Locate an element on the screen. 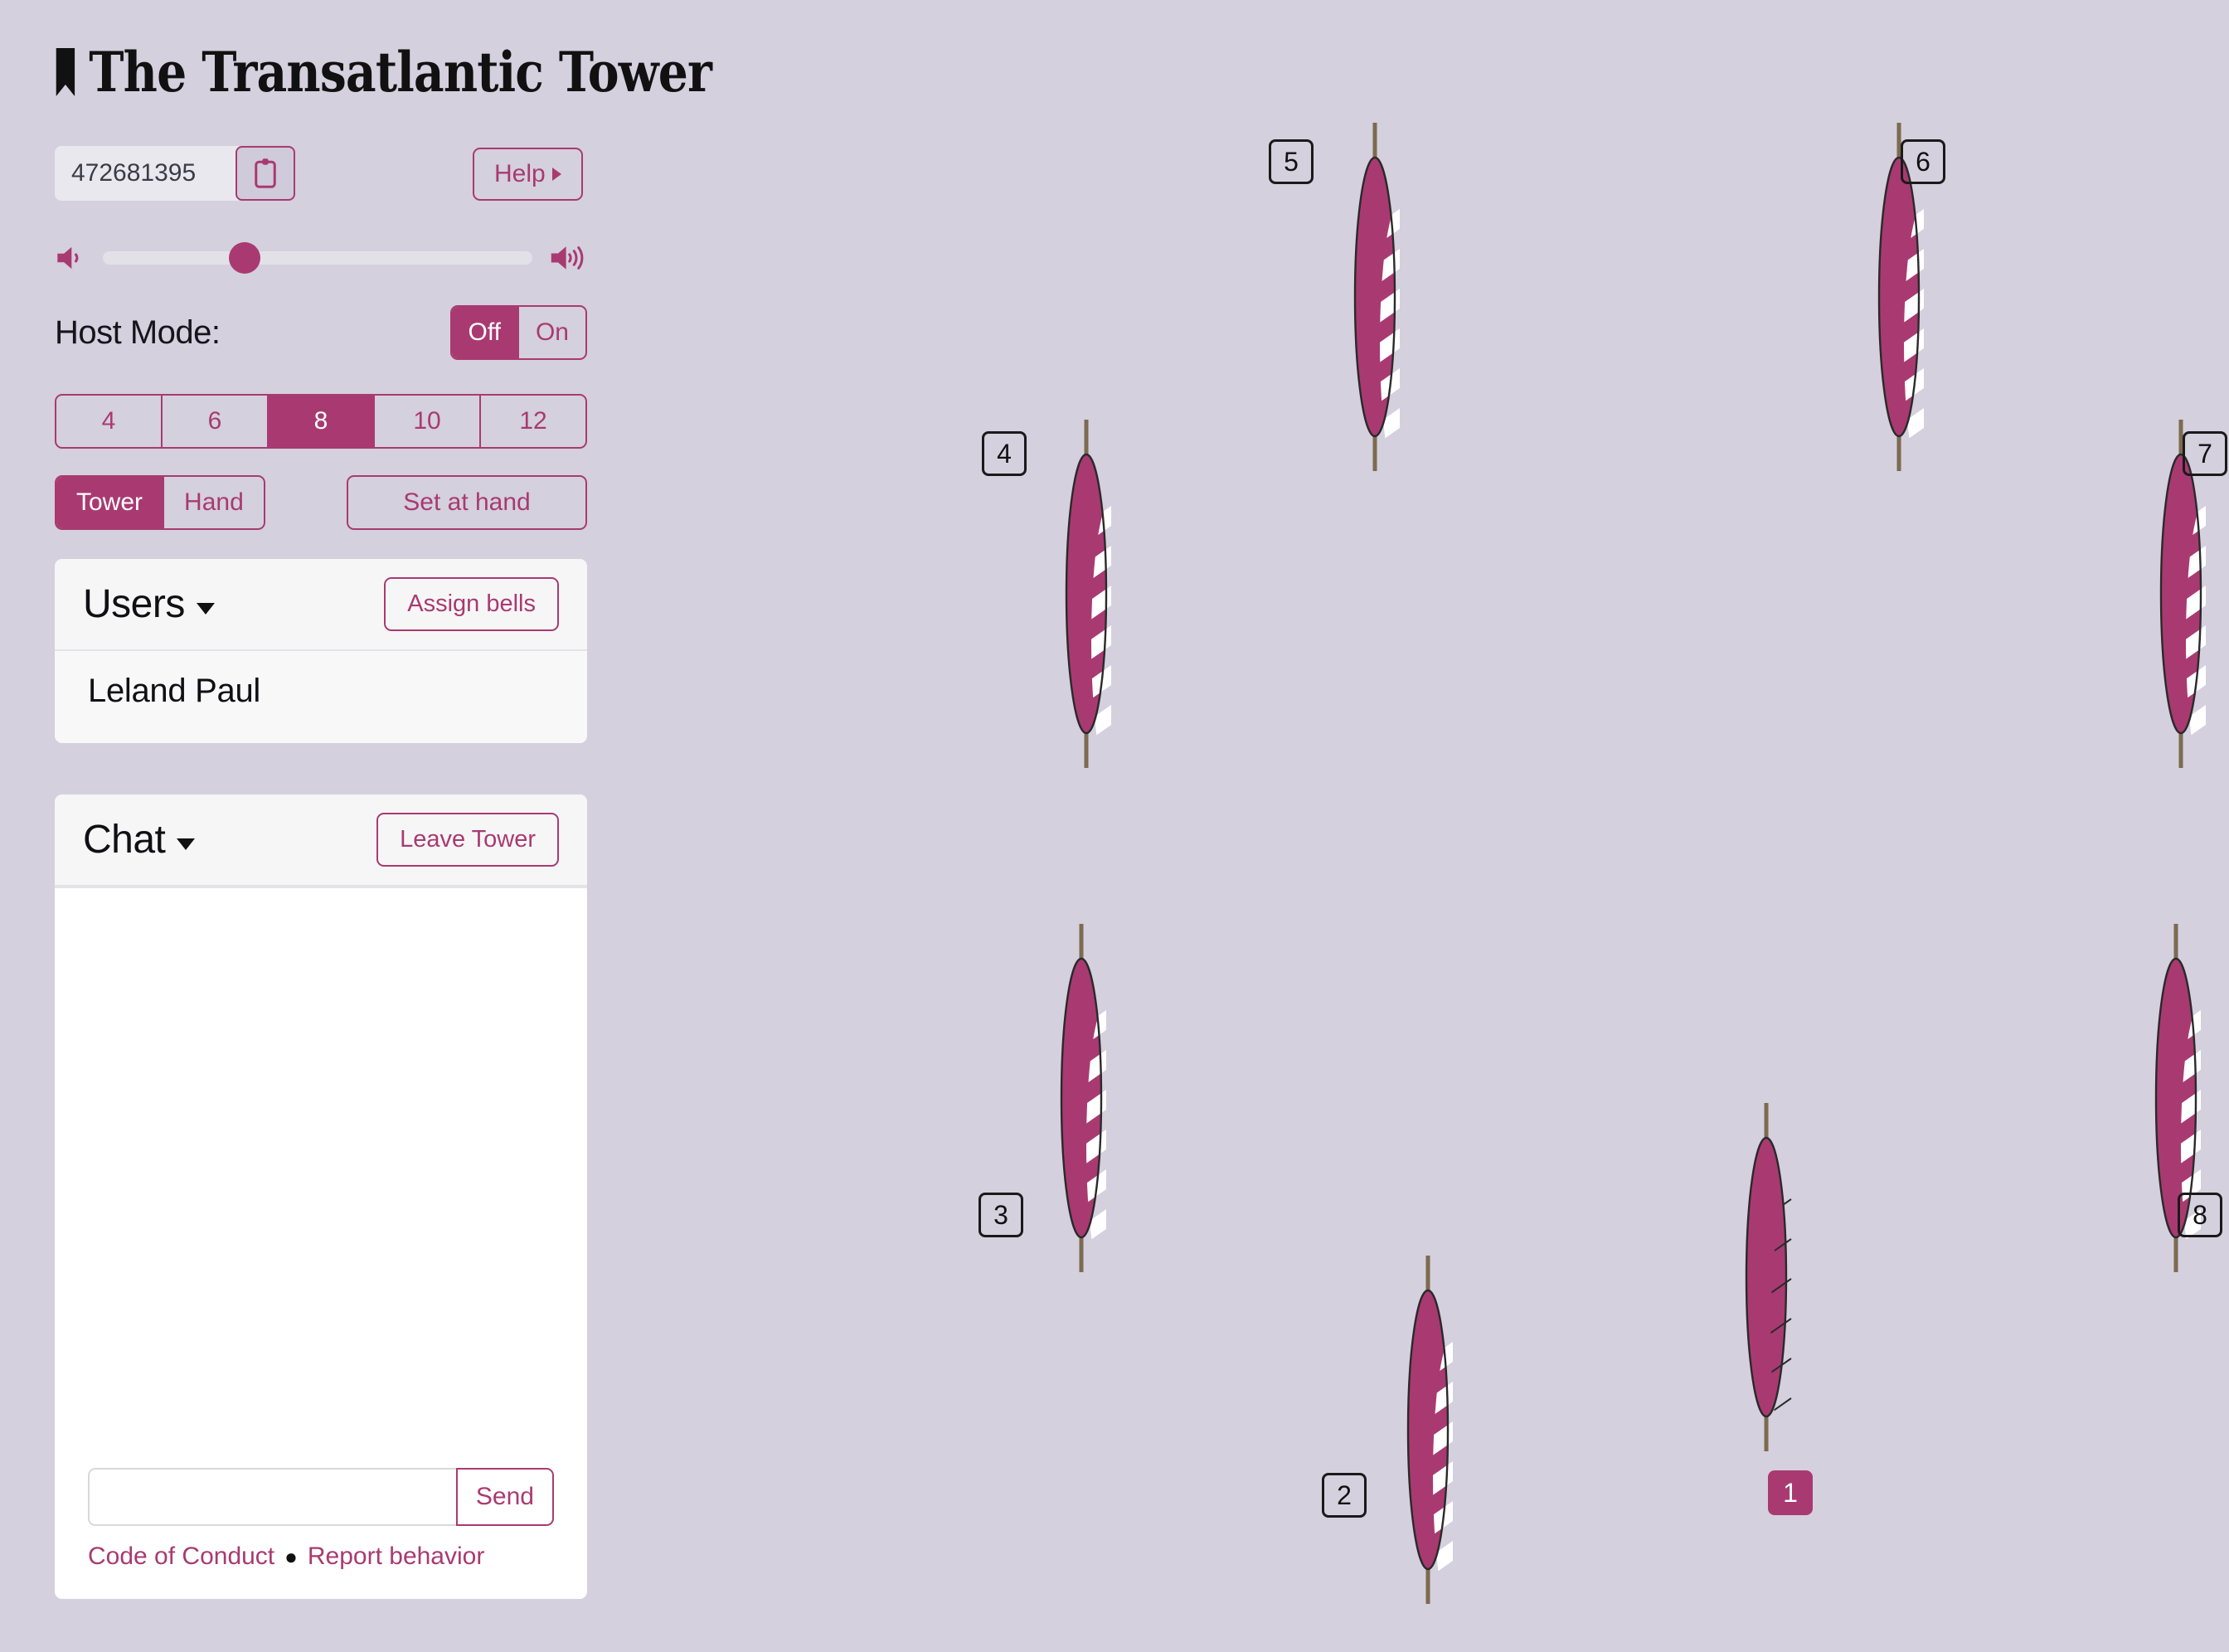 This screenshot has height=1652, width=2229. host-mode-toggle: Off On is located at coordinates (518, 332).